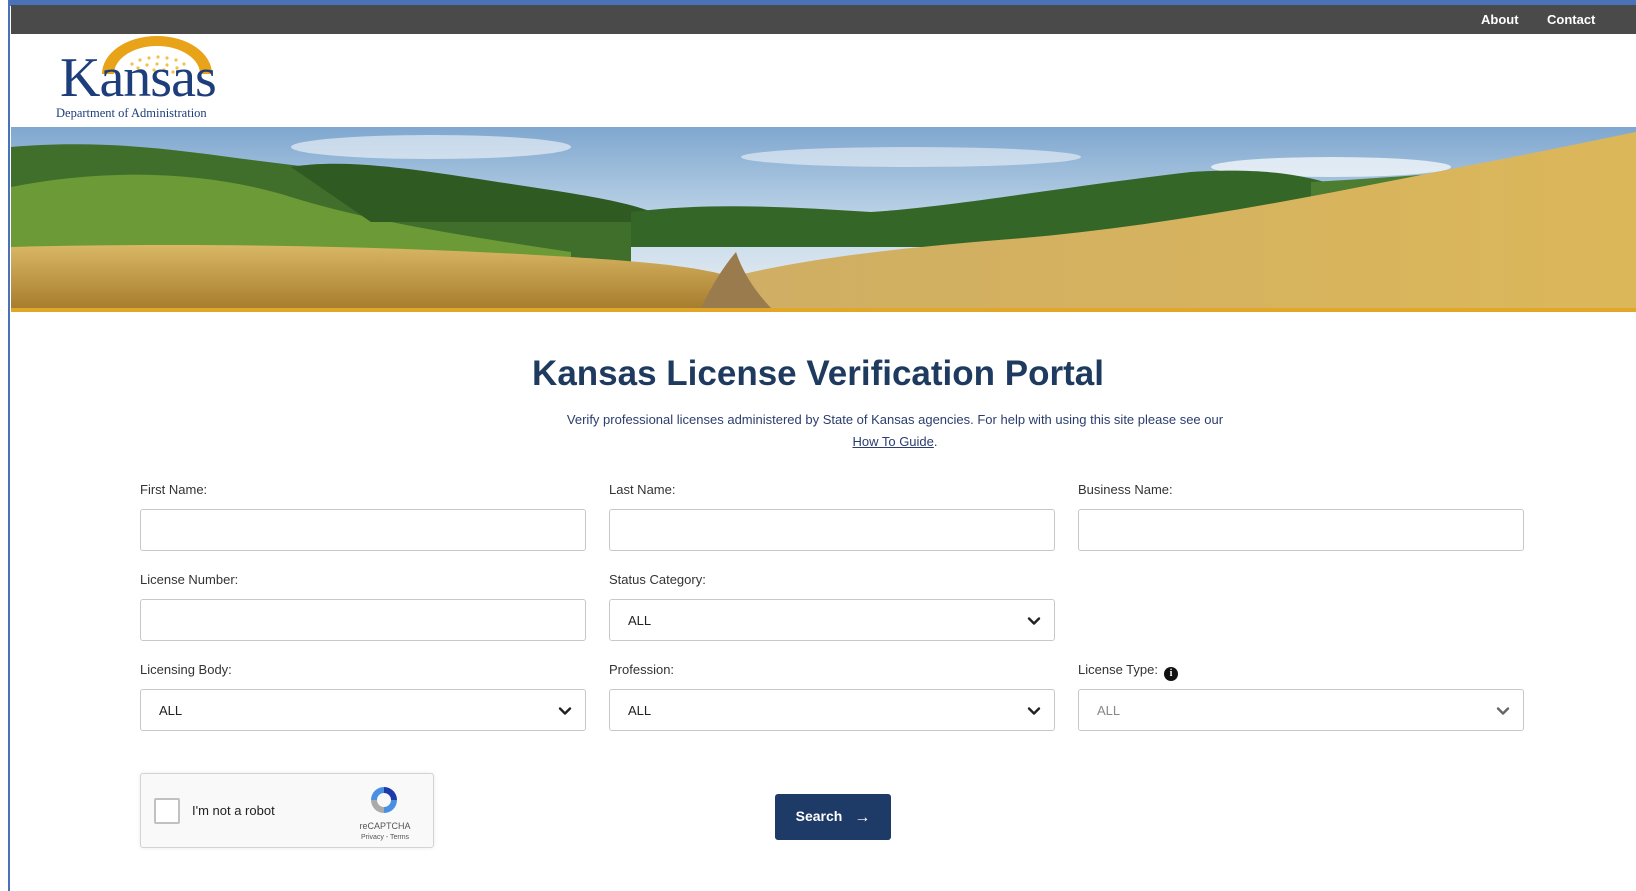  I want to click on nav-contact-link: Contact, so click(1571, 19).